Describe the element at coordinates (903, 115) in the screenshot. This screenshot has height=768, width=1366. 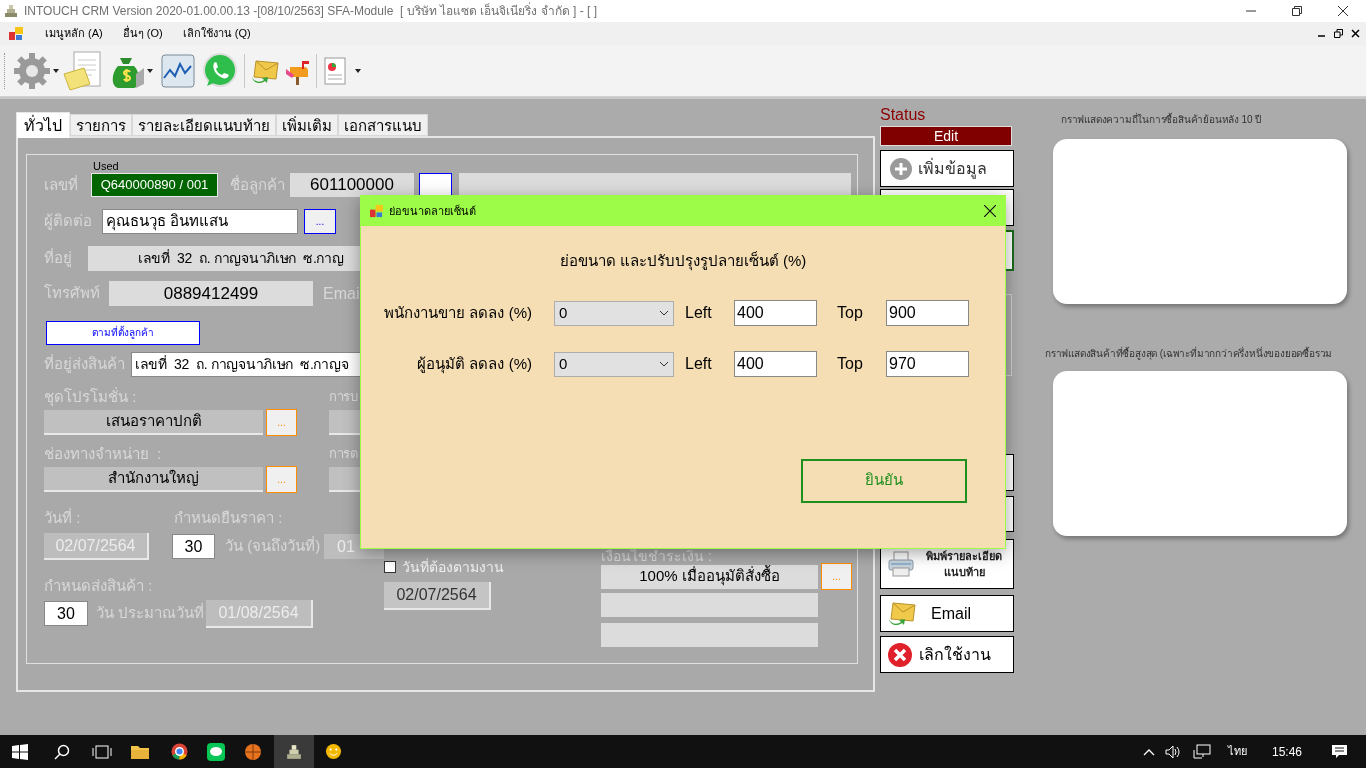
I see `status-heading: Status` at that location.